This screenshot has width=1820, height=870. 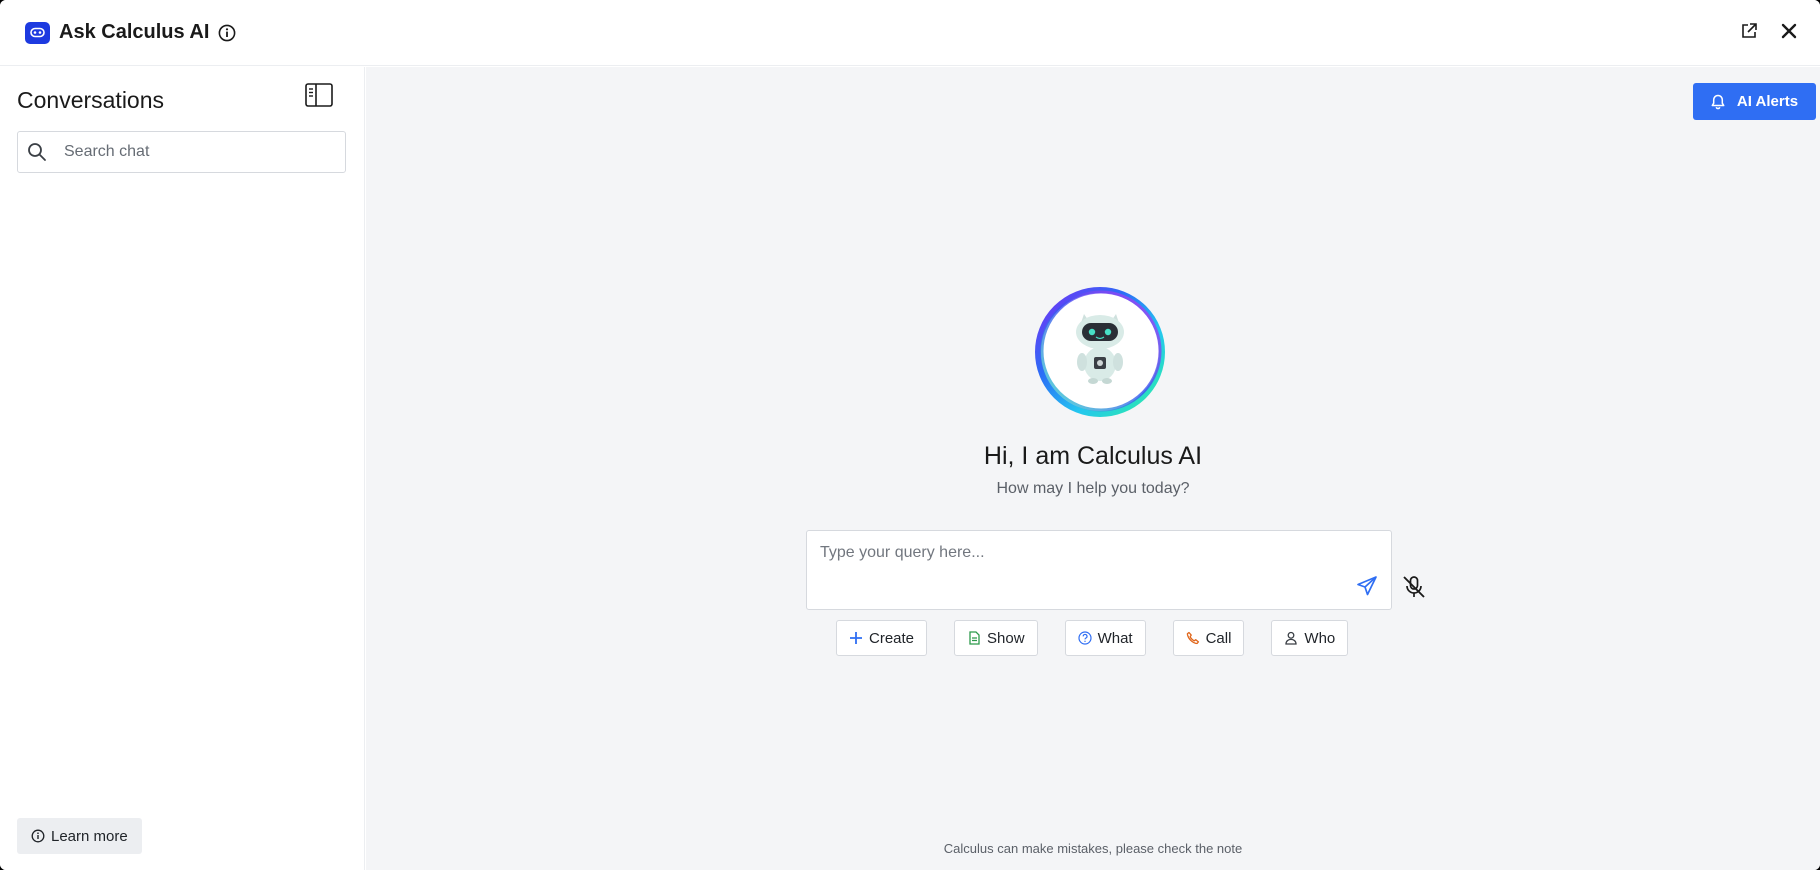 I want to click on user-icon, so click(x=1291, y=638).